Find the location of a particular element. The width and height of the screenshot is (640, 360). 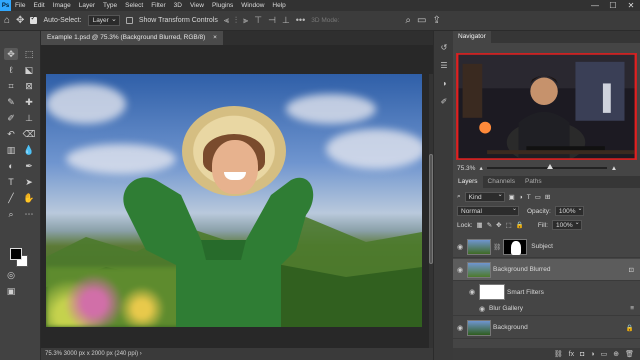

eraser-icon: ⌫ is located at coordinates (29, 134).